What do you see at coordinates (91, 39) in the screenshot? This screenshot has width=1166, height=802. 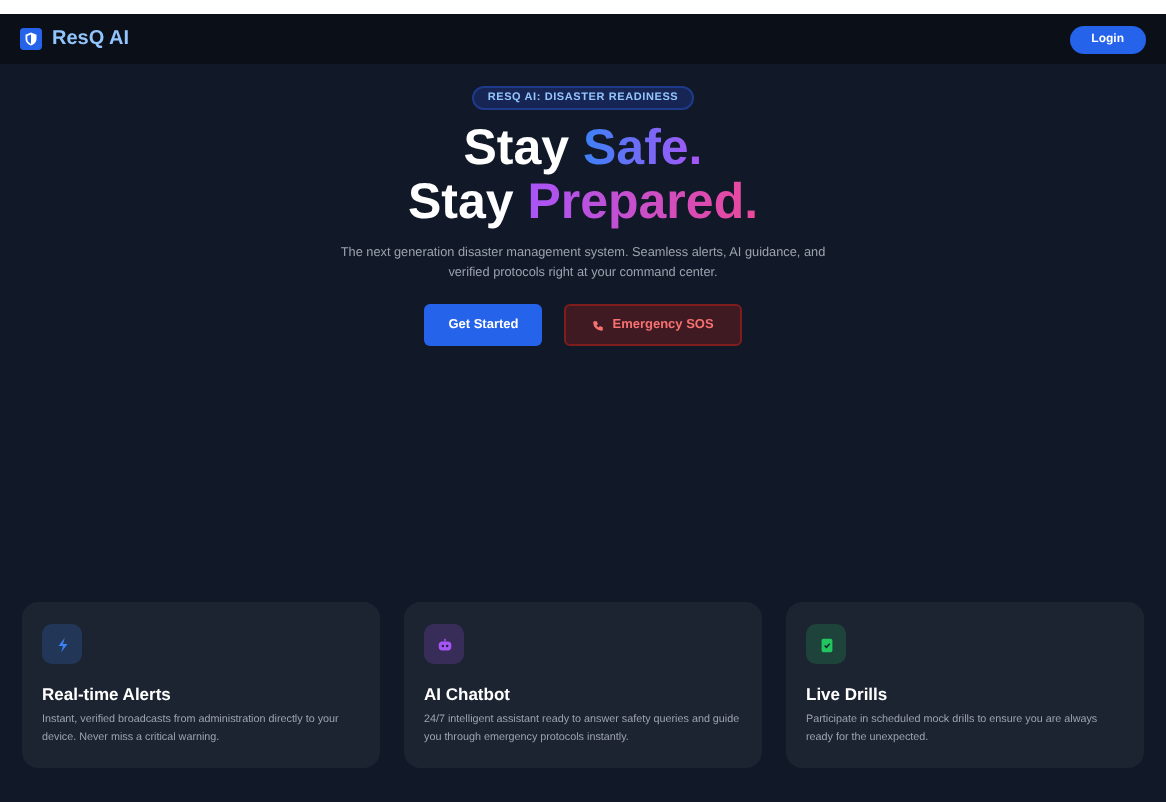 I see `brand-name: ResQ AI` at bounding box center [91, 39].